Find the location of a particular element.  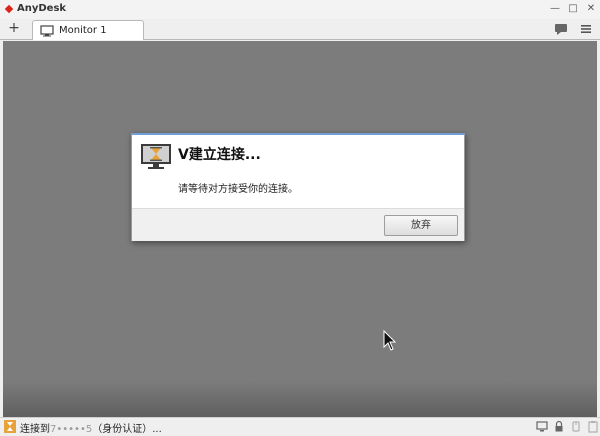

chat-icon is located at coordinates (561, 29).